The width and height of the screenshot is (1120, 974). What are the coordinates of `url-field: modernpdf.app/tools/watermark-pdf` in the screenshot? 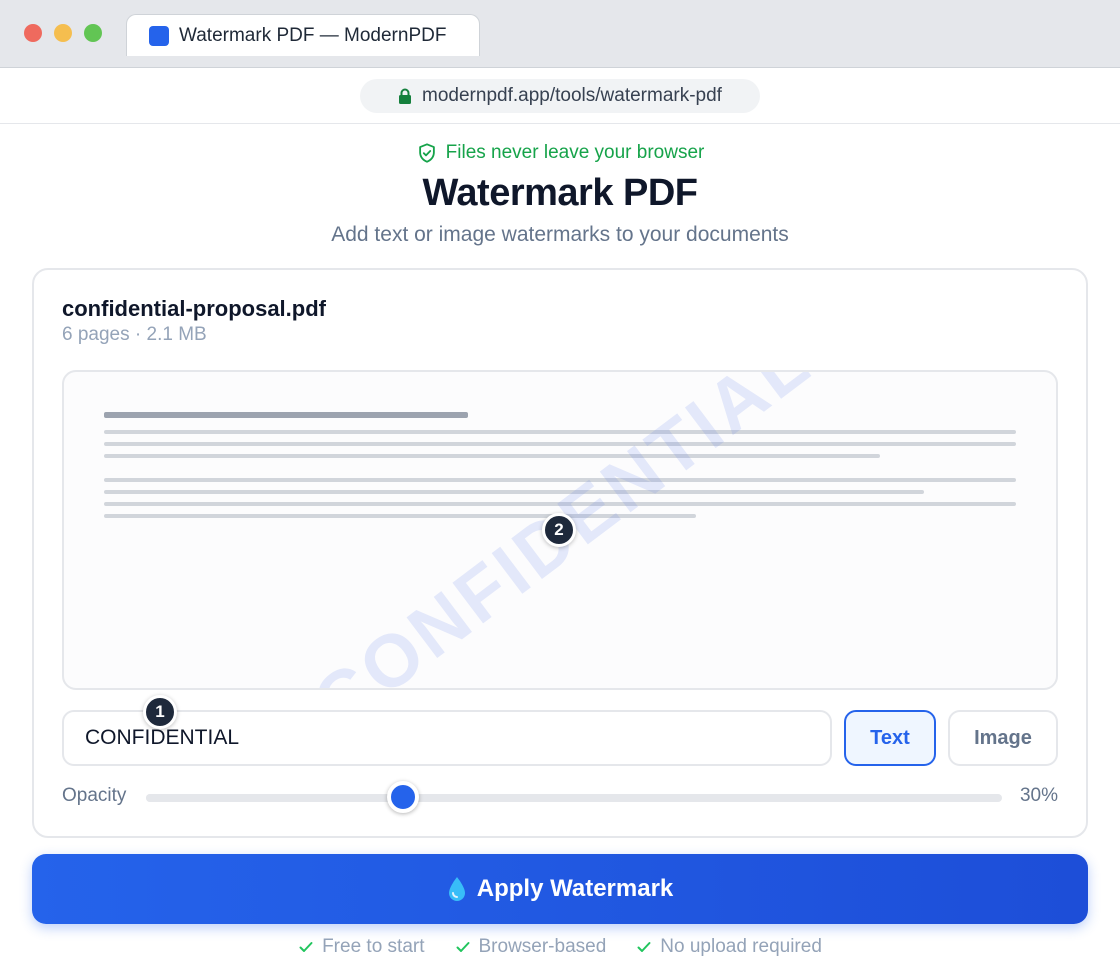 It's located at (560, 96).